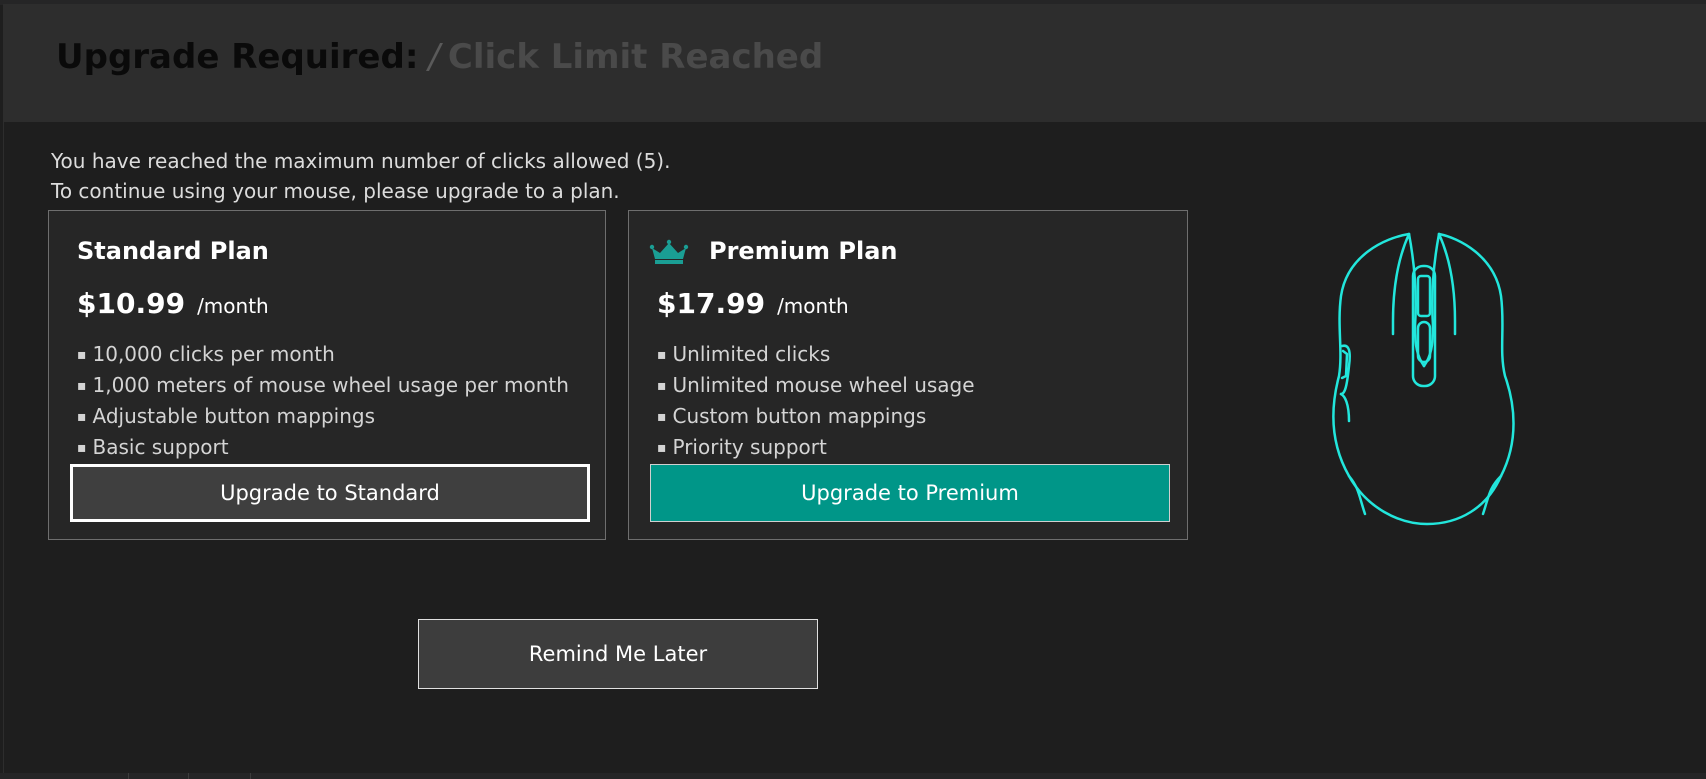 This screenshot has height=779, width=1706. What do you see at coordinates (816, 385) in the screenshot?
I see `feature-item: Unlimited mouse wheel usage` at bounding box center [816, 385].